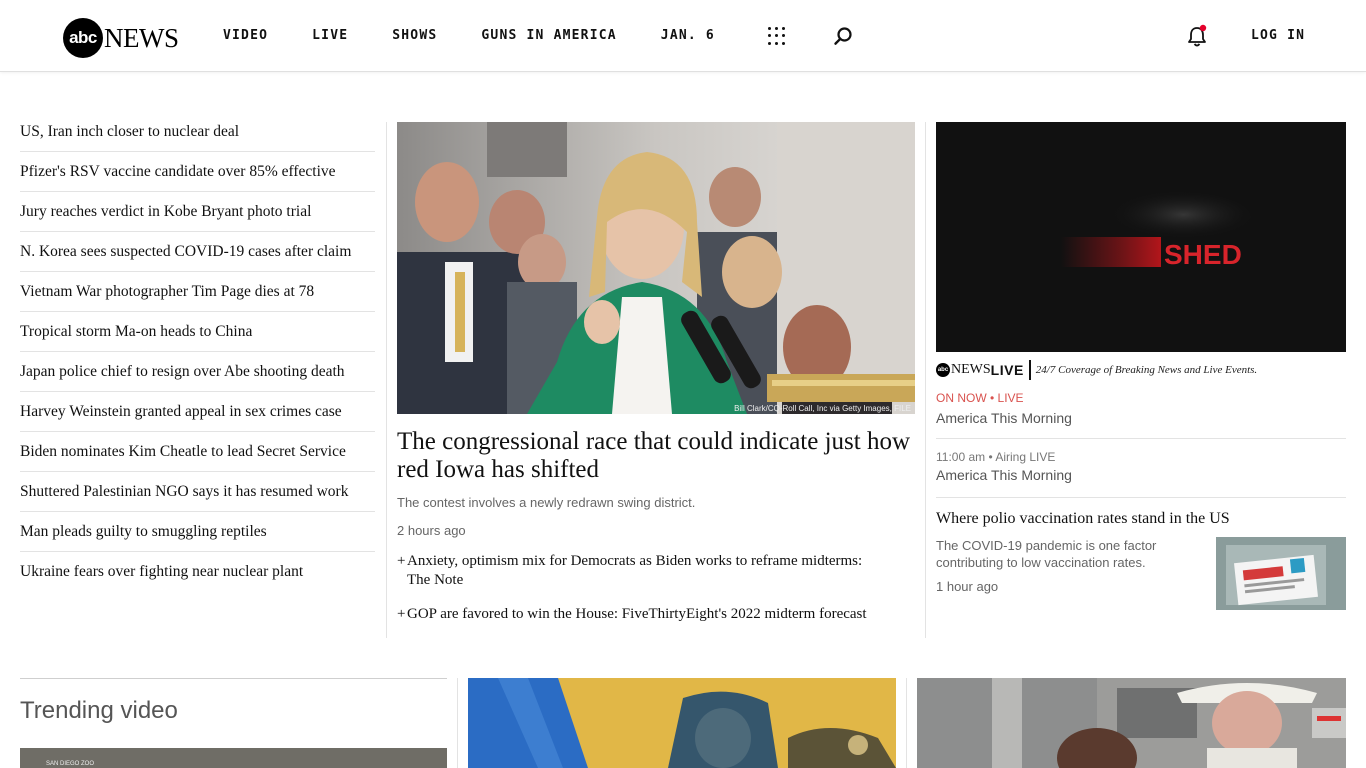 The image size is (1366, 768). Describe the element at coordinates (943, 370) in the screenshot. I see `abc-live-logo-mark: abc` at that location.